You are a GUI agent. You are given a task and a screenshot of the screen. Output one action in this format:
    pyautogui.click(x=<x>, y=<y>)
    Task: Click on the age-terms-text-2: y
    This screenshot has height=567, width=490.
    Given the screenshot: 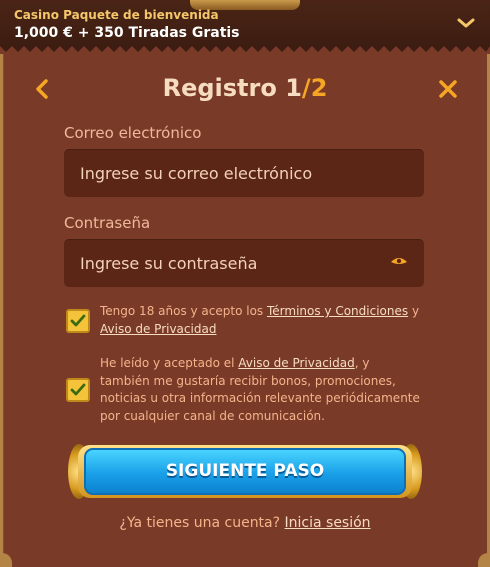 What is the action you would take?
    pyautogui.click(x=414, y=311)
    